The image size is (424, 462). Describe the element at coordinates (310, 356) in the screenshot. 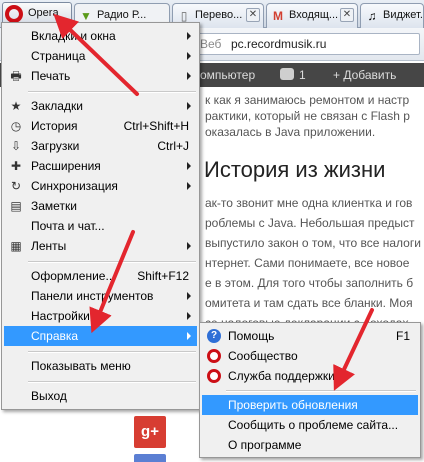

I see `submenu-item-community: Сообщество` at that location.